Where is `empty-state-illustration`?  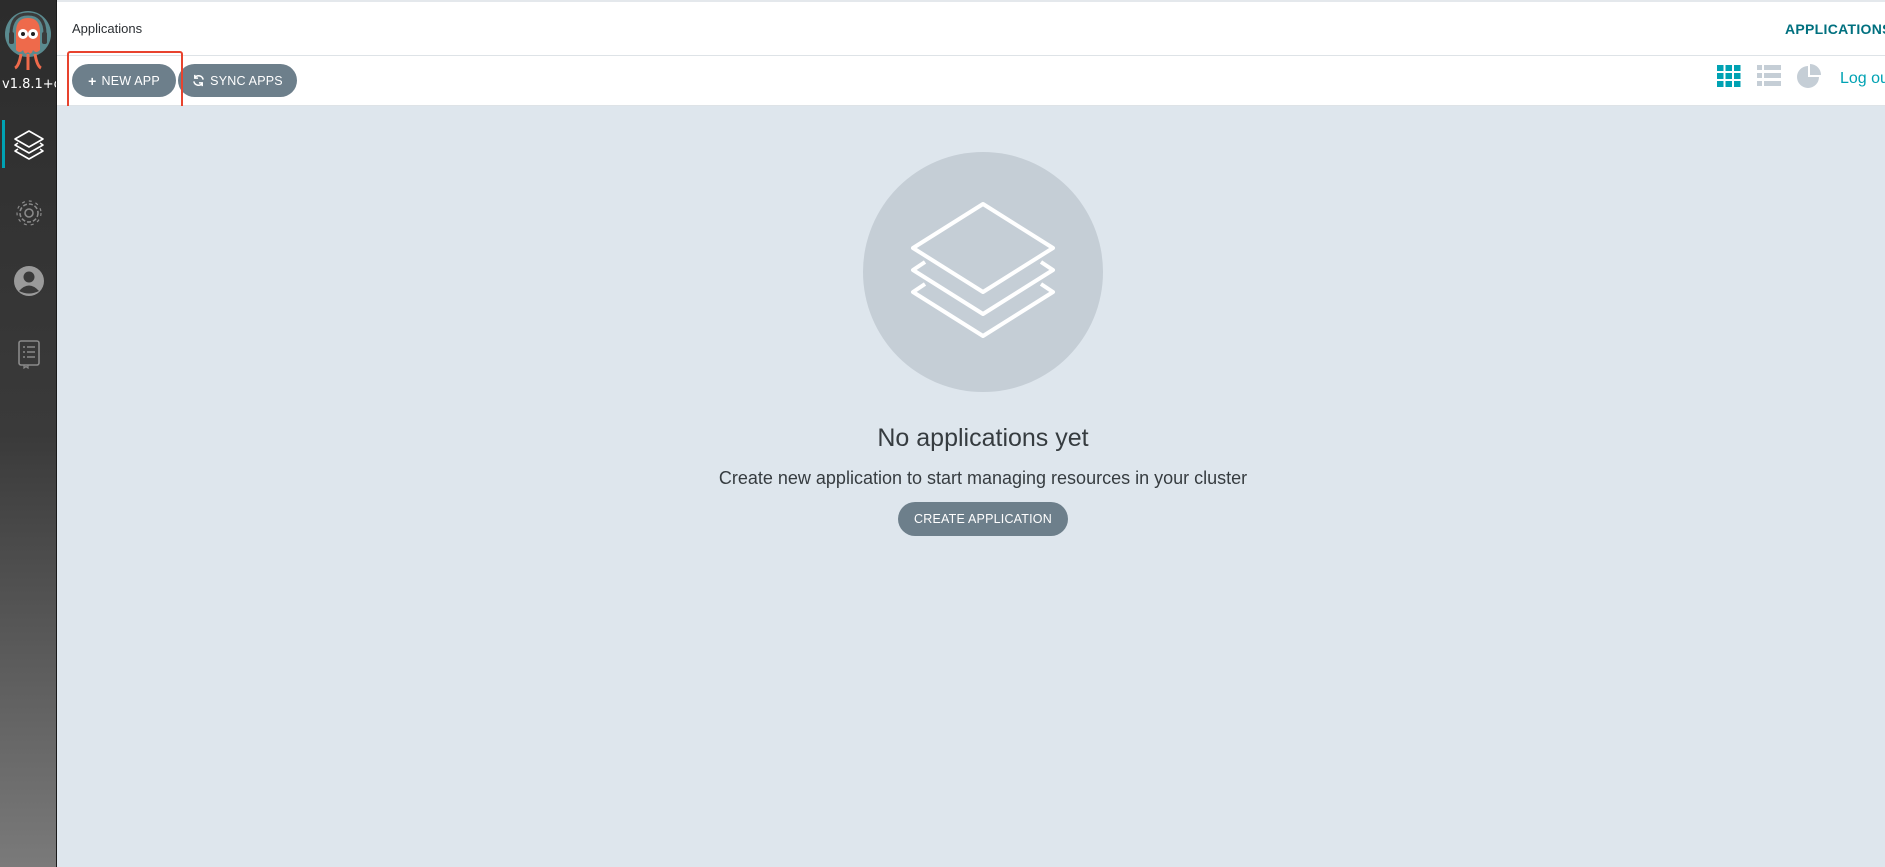
empty-state-illustration is located at coordinates (983, 272).